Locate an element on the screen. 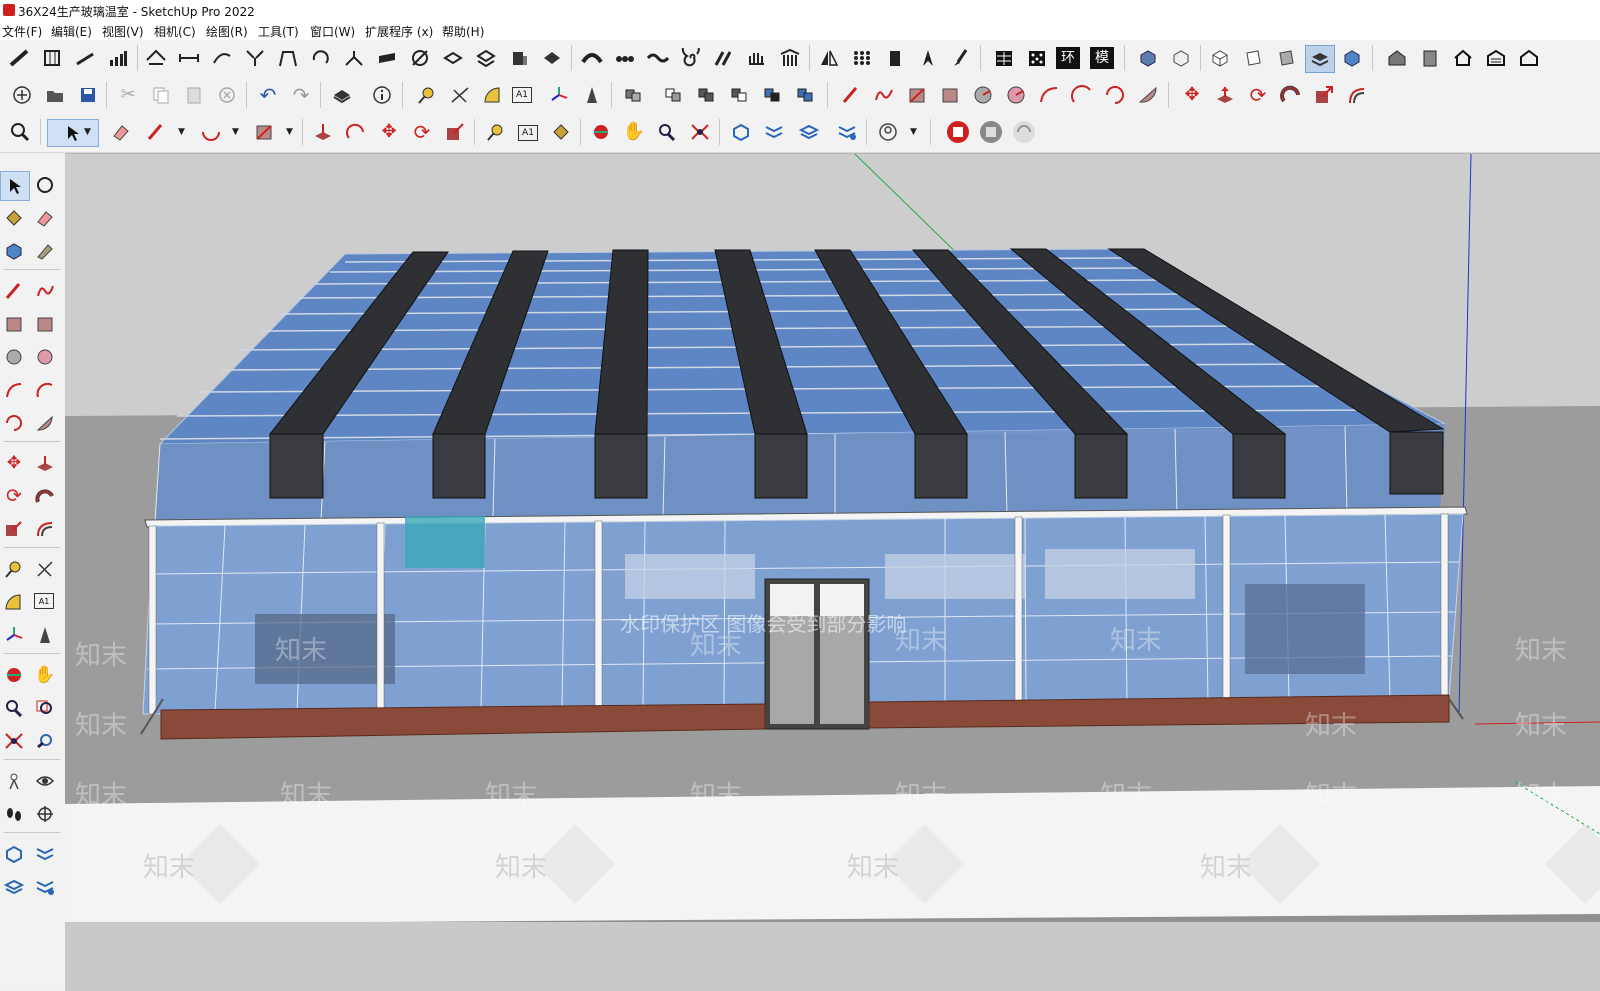  menu-help: 帮助(H) is located at coordinates (463, 31).